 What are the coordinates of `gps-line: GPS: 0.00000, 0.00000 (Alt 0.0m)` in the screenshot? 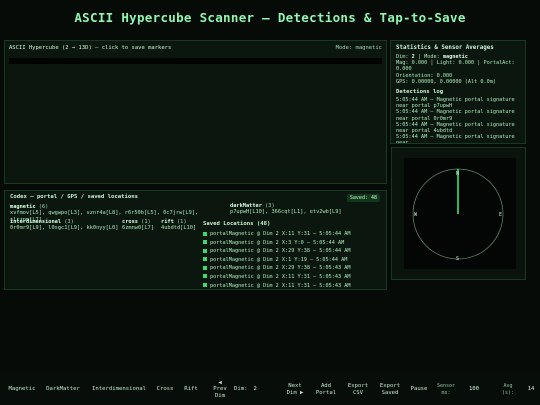 It's located at (446, 81).